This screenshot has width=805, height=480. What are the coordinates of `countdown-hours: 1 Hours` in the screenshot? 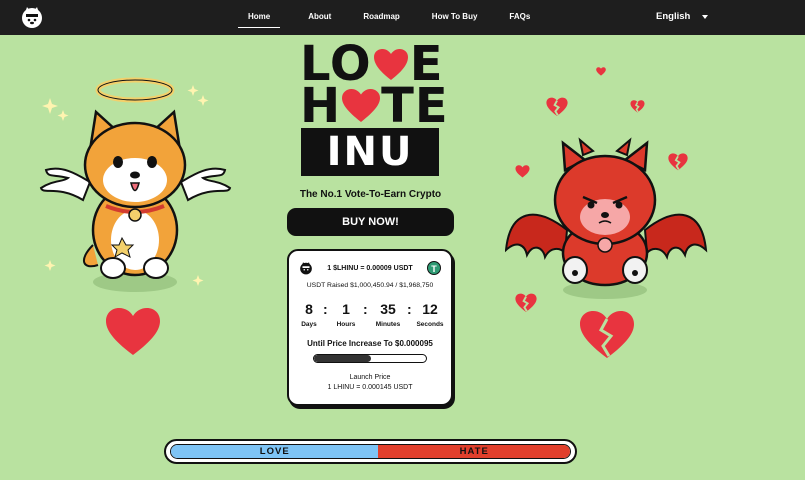 It's located at (346, 314).